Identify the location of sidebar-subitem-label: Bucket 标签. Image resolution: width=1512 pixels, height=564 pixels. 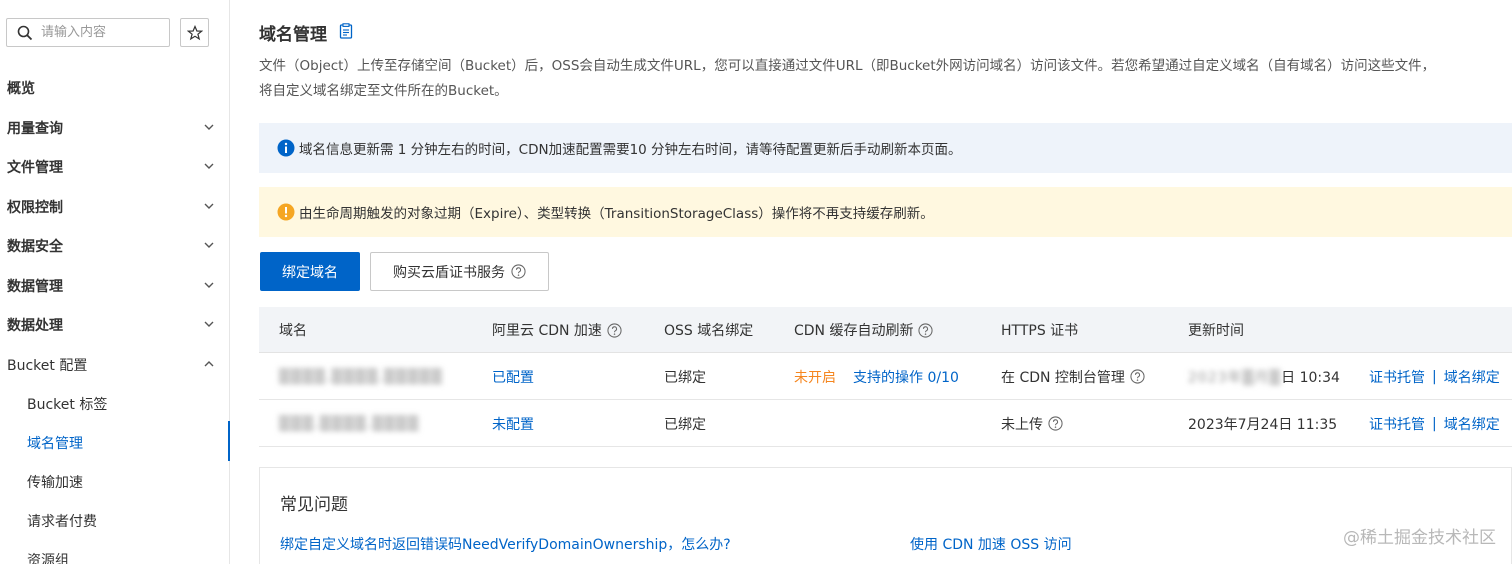
(67, 404).